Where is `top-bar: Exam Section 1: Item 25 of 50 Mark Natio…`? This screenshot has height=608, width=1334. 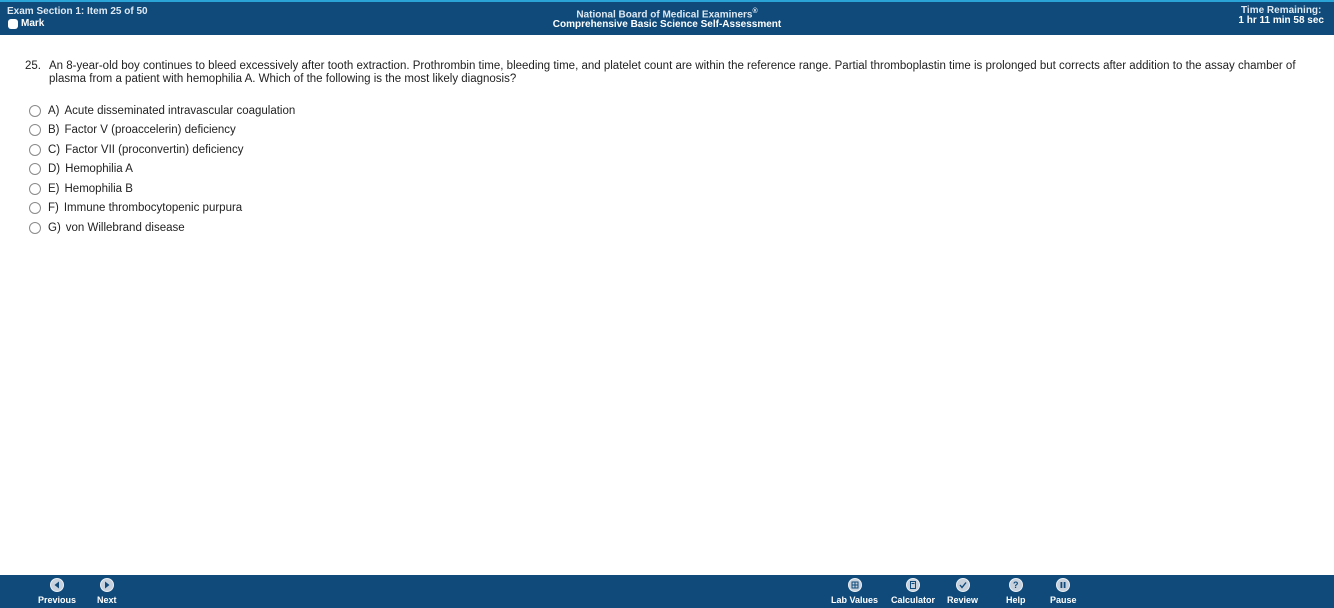 top-bar: Exam Section 1: Item 25 of 50 Mark Natio… is located at coordinates (667, 17).